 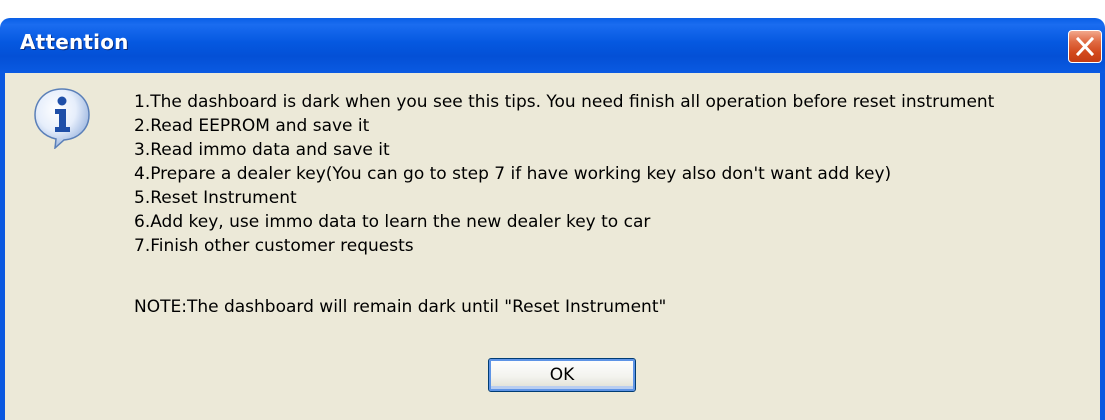 I want to click on close-button, so click(x=1085, y=46).